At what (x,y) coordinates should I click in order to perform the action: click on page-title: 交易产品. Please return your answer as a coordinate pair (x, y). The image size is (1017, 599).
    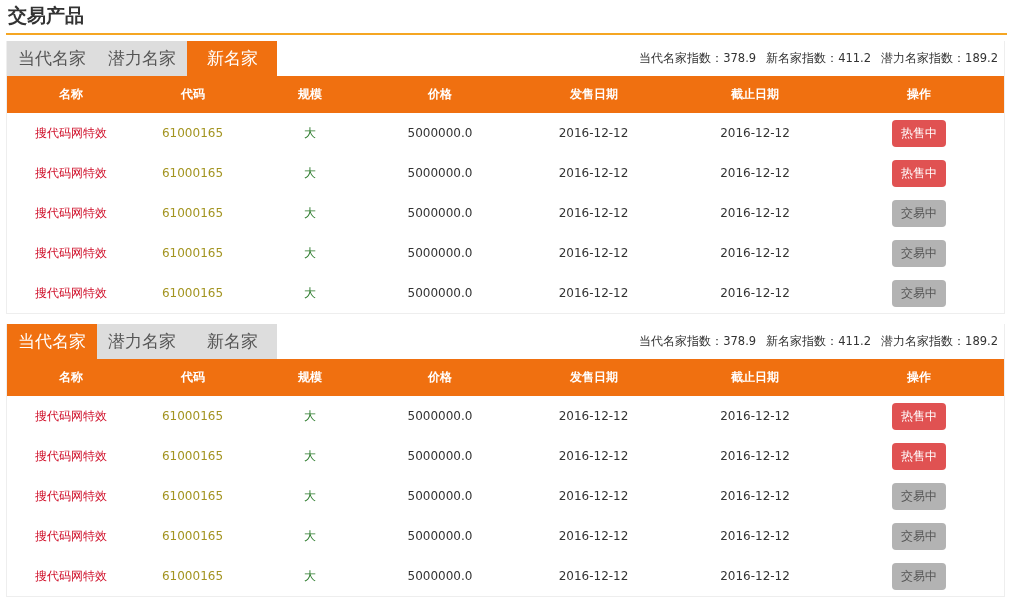
    Looking at the image, I should click on (506, 17).